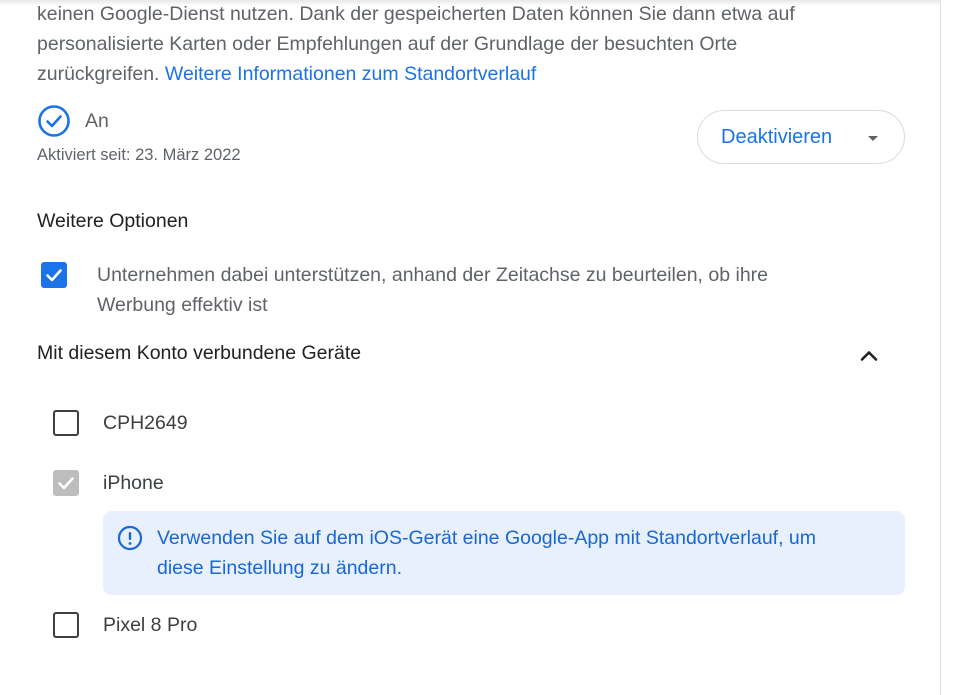 Image resolution: width=957 pixels, height=695 pixels. Describe the element at coordinates (66, 423) in the screenshot. I see `device-checkbox-cph2649` at that location.